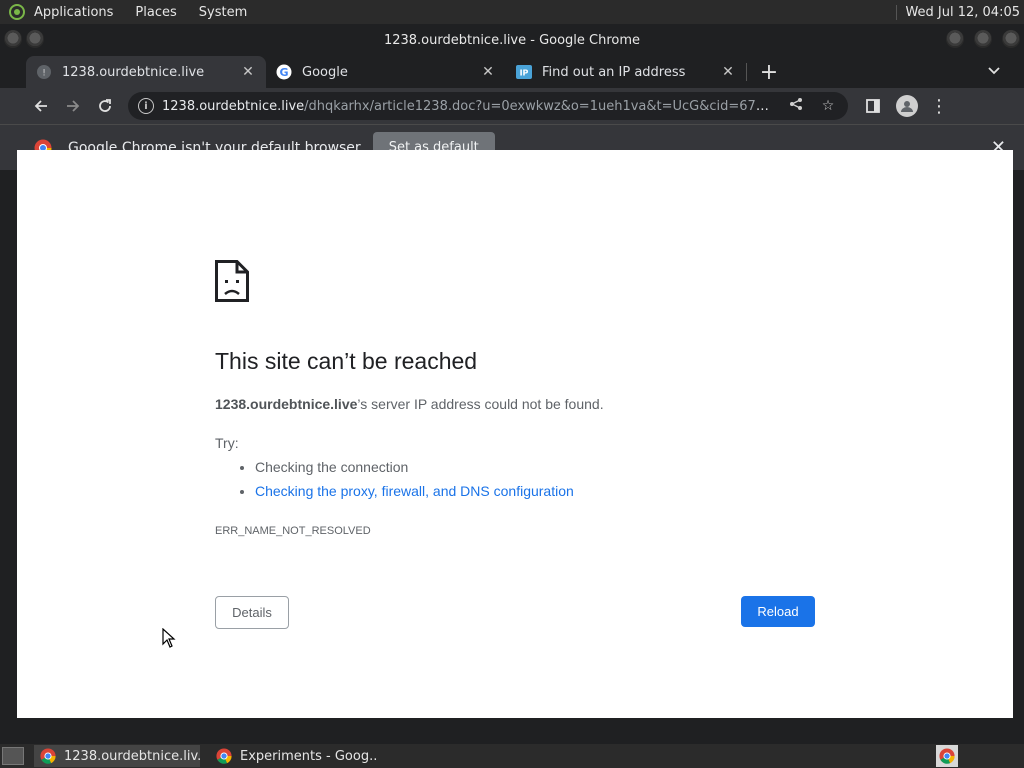  Describe the element at coordinates (155, 12) in the screenshot. I see `menu-places: Places` at that location.